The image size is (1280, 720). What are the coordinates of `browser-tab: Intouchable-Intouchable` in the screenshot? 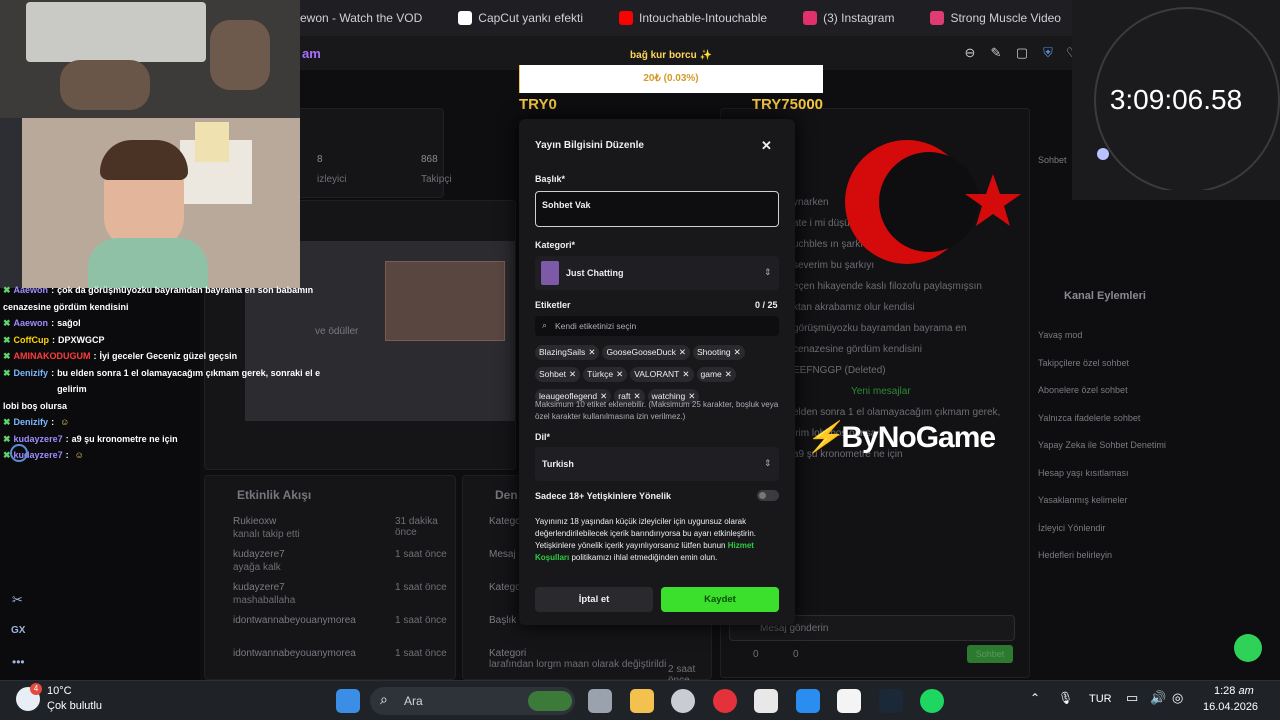 It's located at (693, 18).